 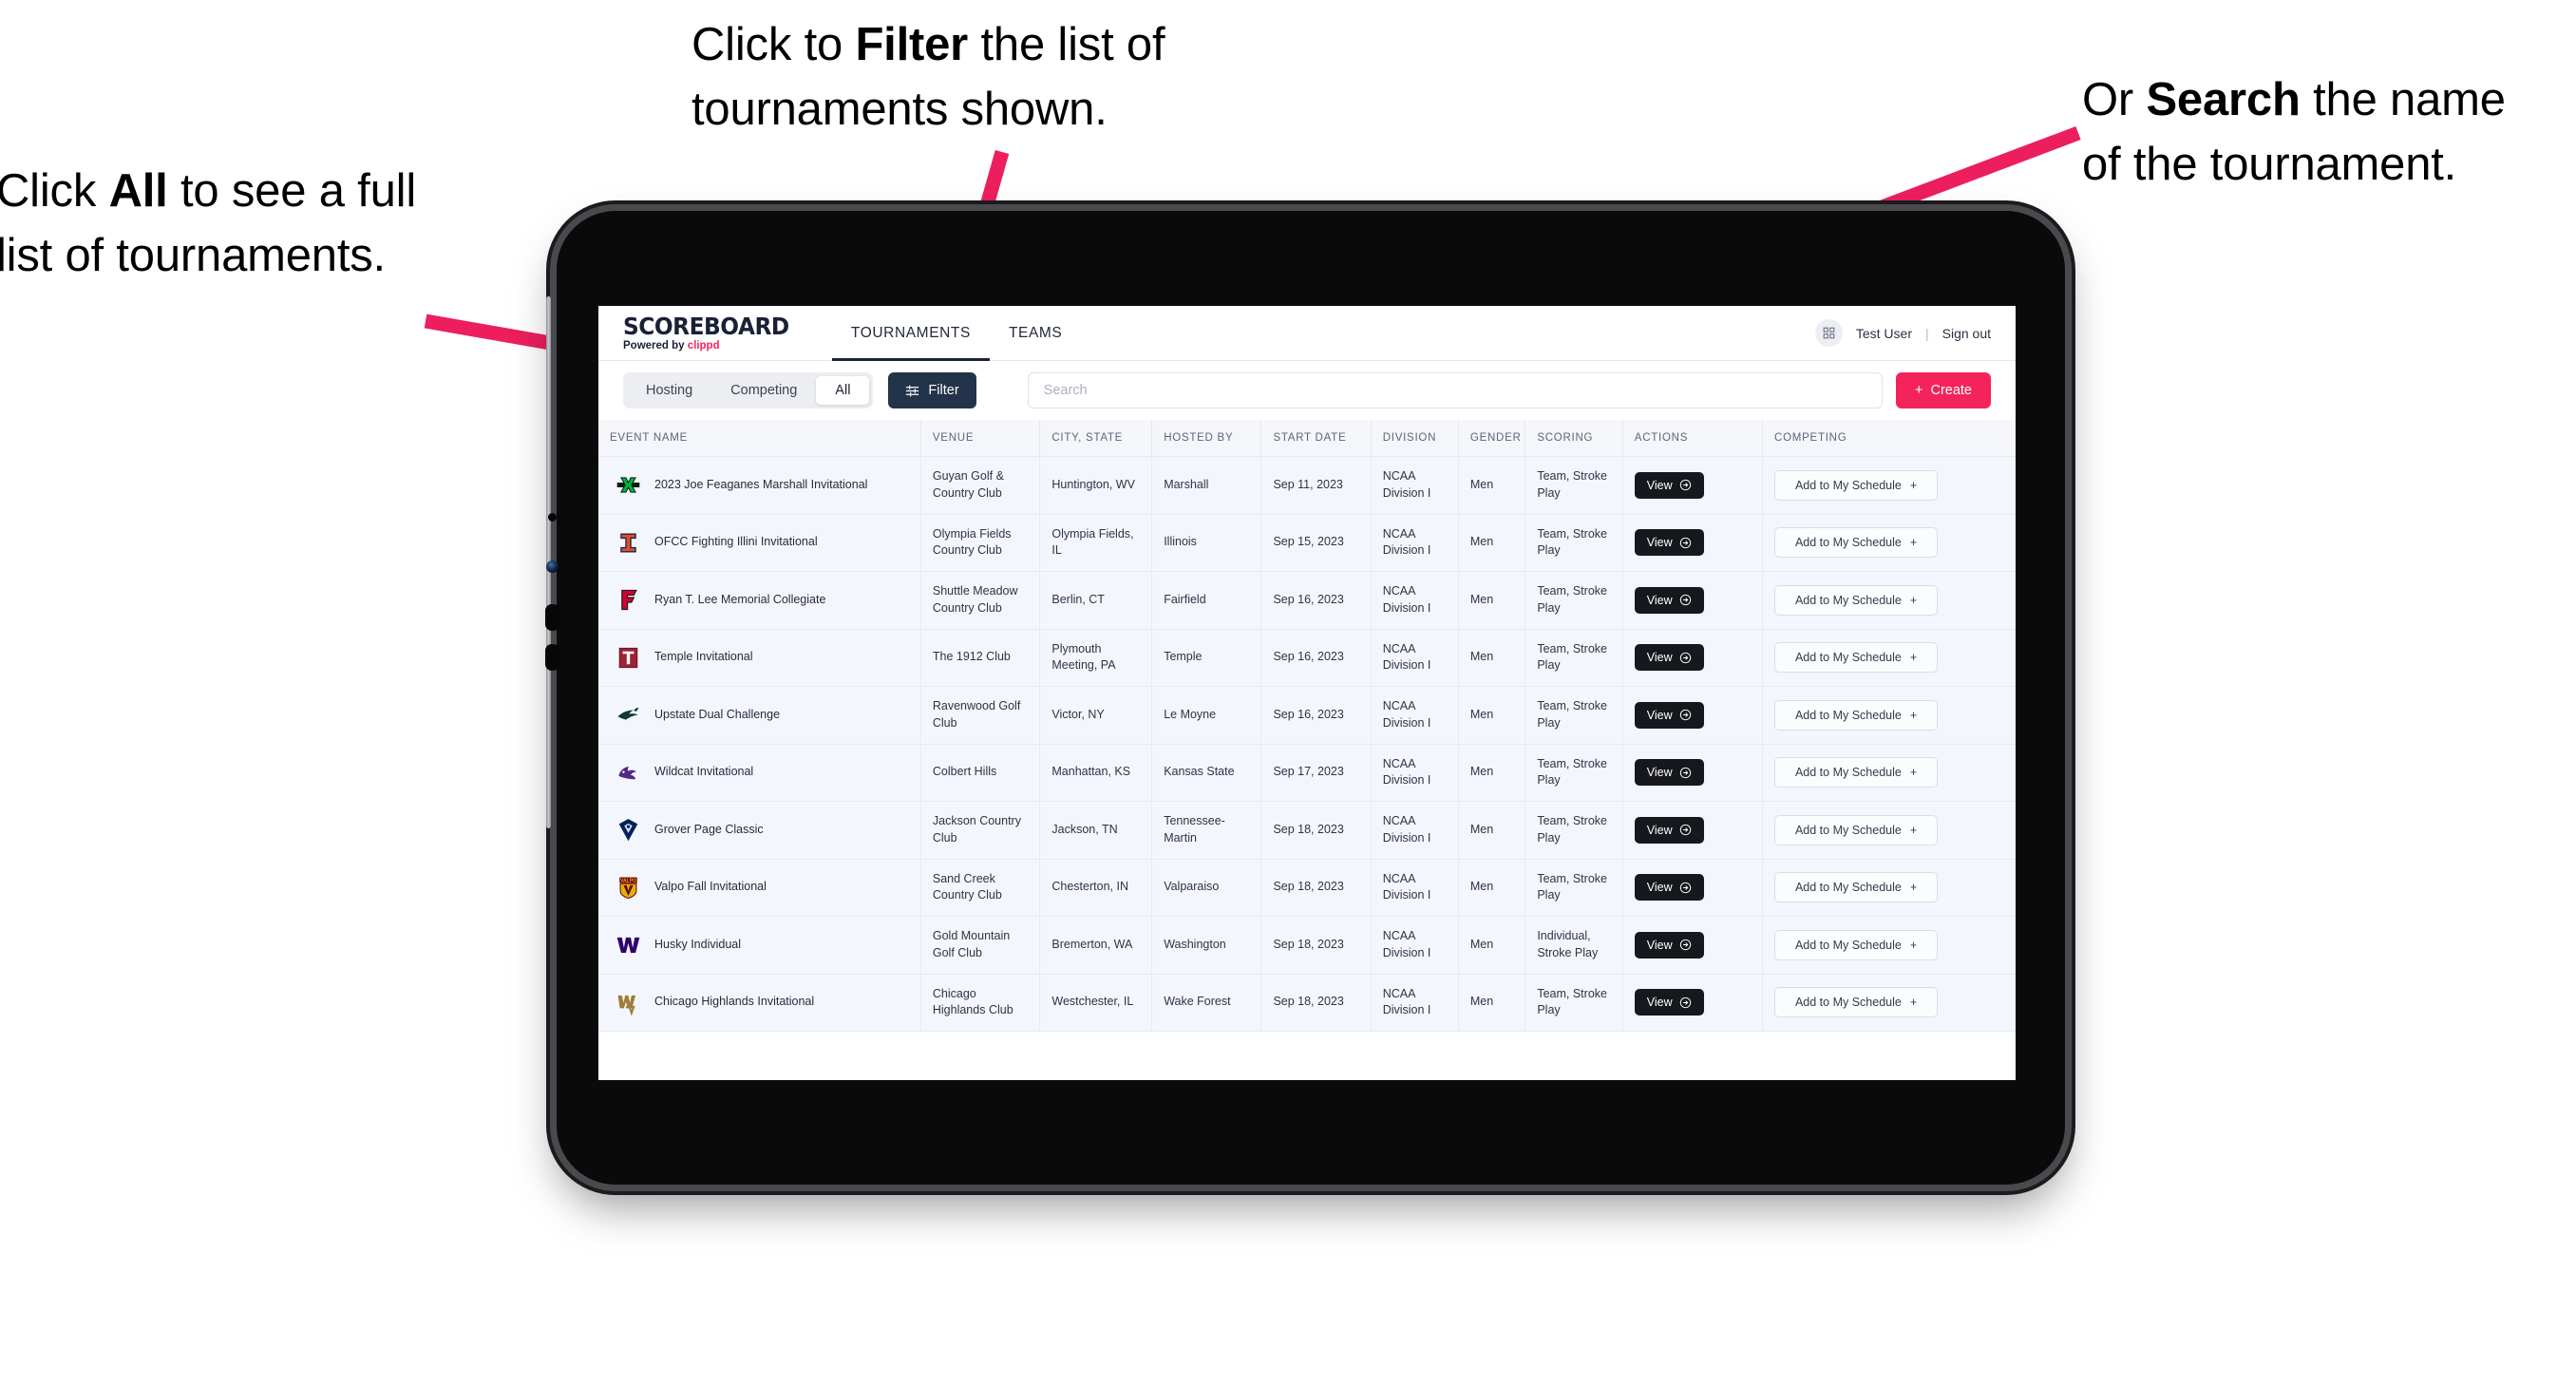 I want to click on event-name-wrap: VALPO Valpo Fall Invitational, so click(x=759, y=888).